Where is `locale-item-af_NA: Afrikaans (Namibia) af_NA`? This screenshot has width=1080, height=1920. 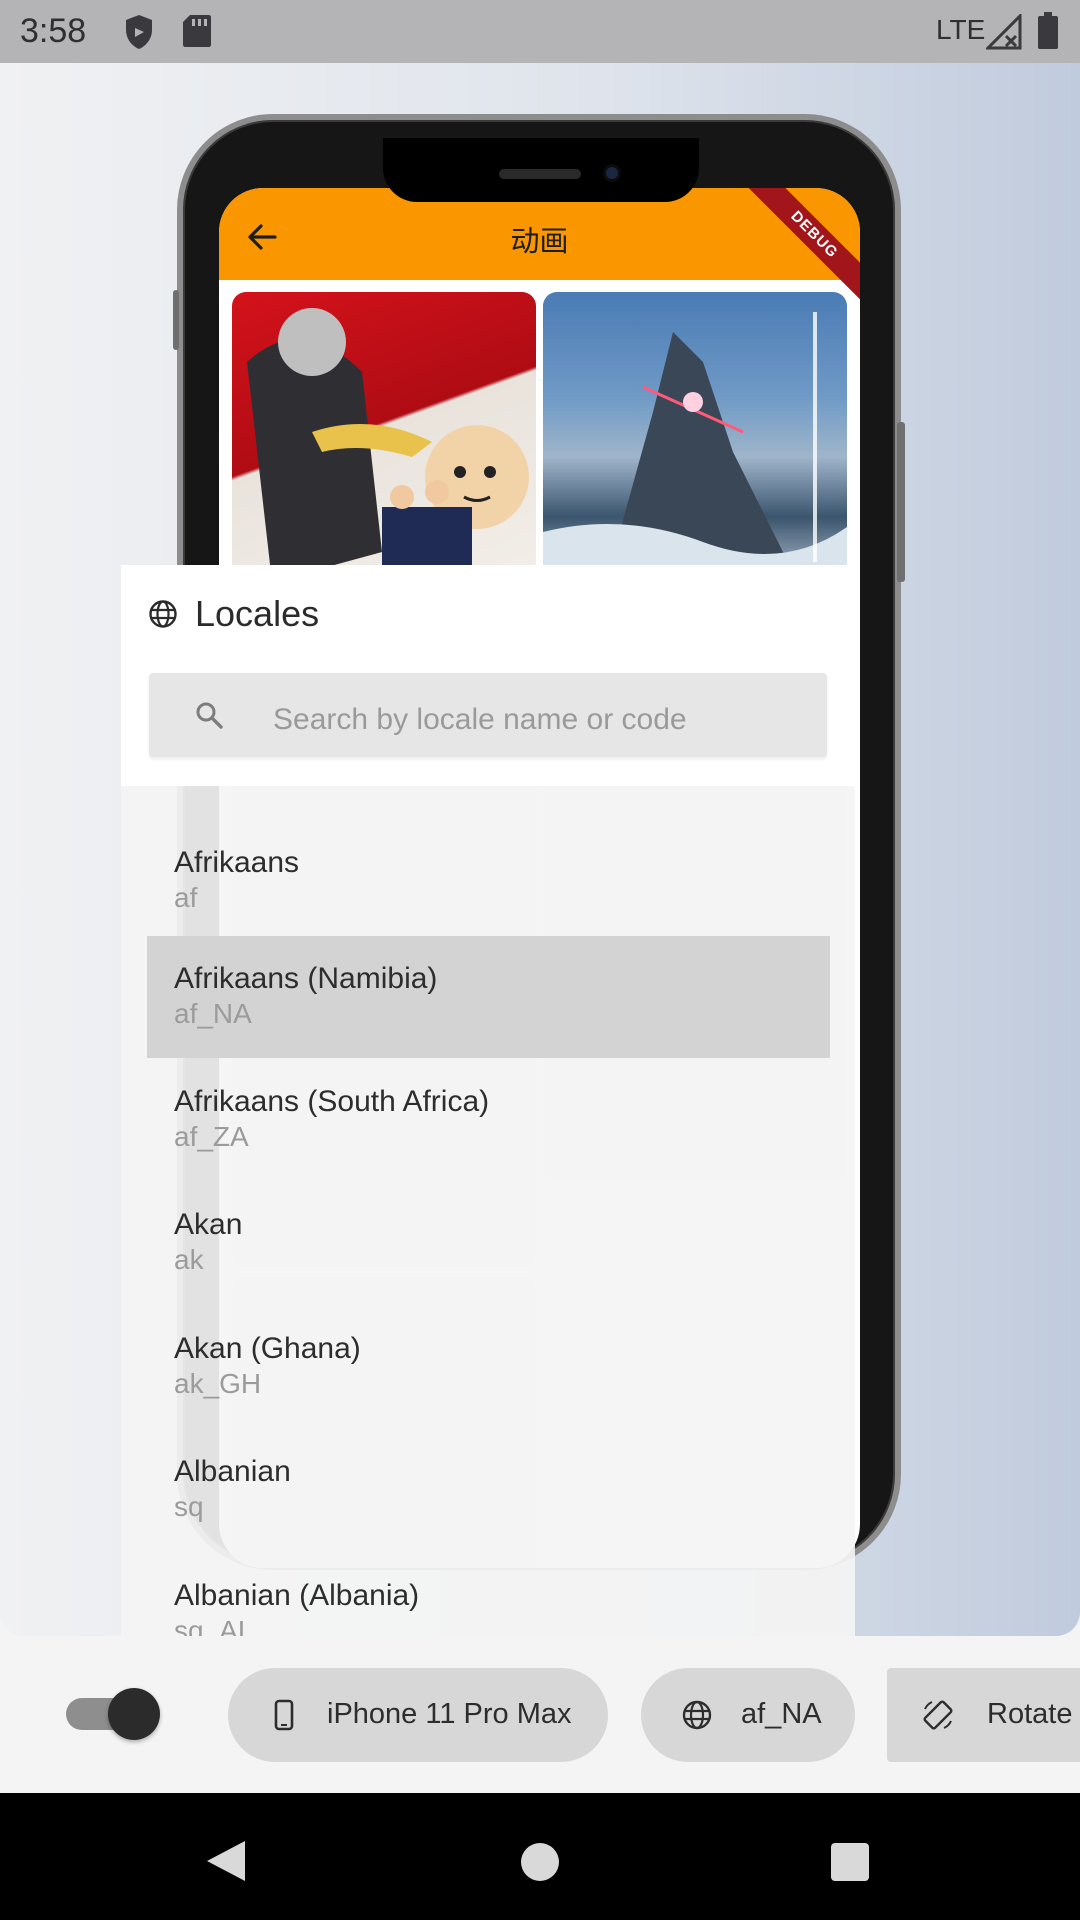 locale-item-af_NA: Afrikaans (Namibia) af_NA is located at coordinates (488, 997).